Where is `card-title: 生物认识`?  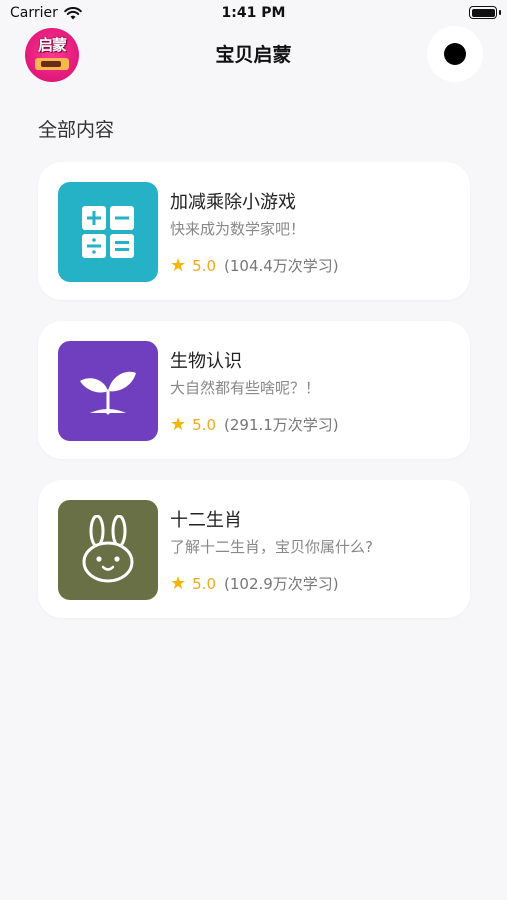
card-title: 生物认识 is located at coordinates (206, 361).